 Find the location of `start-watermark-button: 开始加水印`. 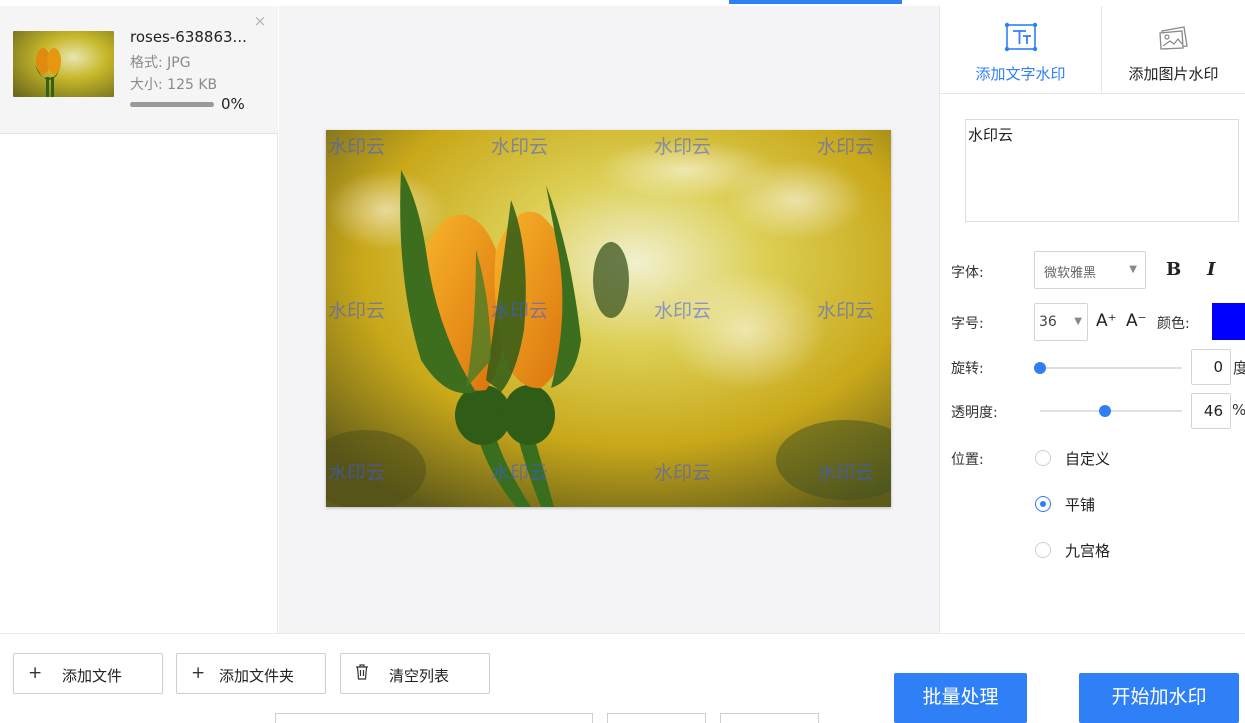

start-watermark-button: 开始加水印 is located at coordinates (1159, 698).